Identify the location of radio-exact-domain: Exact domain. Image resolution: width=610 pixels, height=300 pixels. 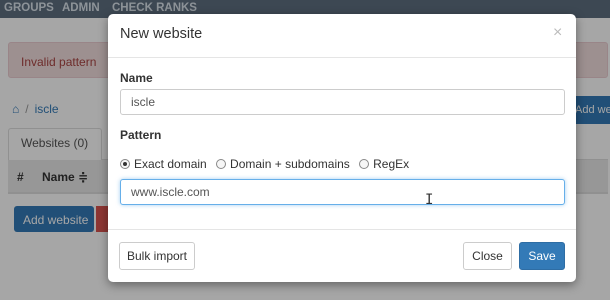
(163, 164).